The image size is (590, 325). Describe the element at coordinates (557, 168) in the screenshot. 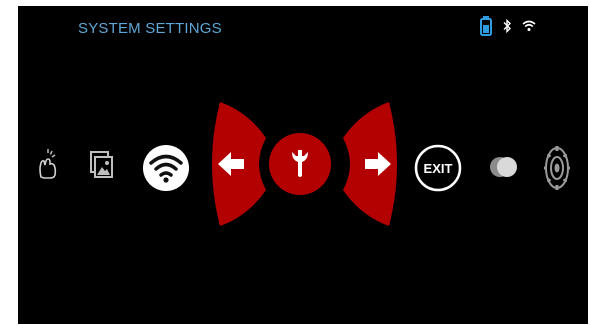

I see `settings-gear-icon` at that location.